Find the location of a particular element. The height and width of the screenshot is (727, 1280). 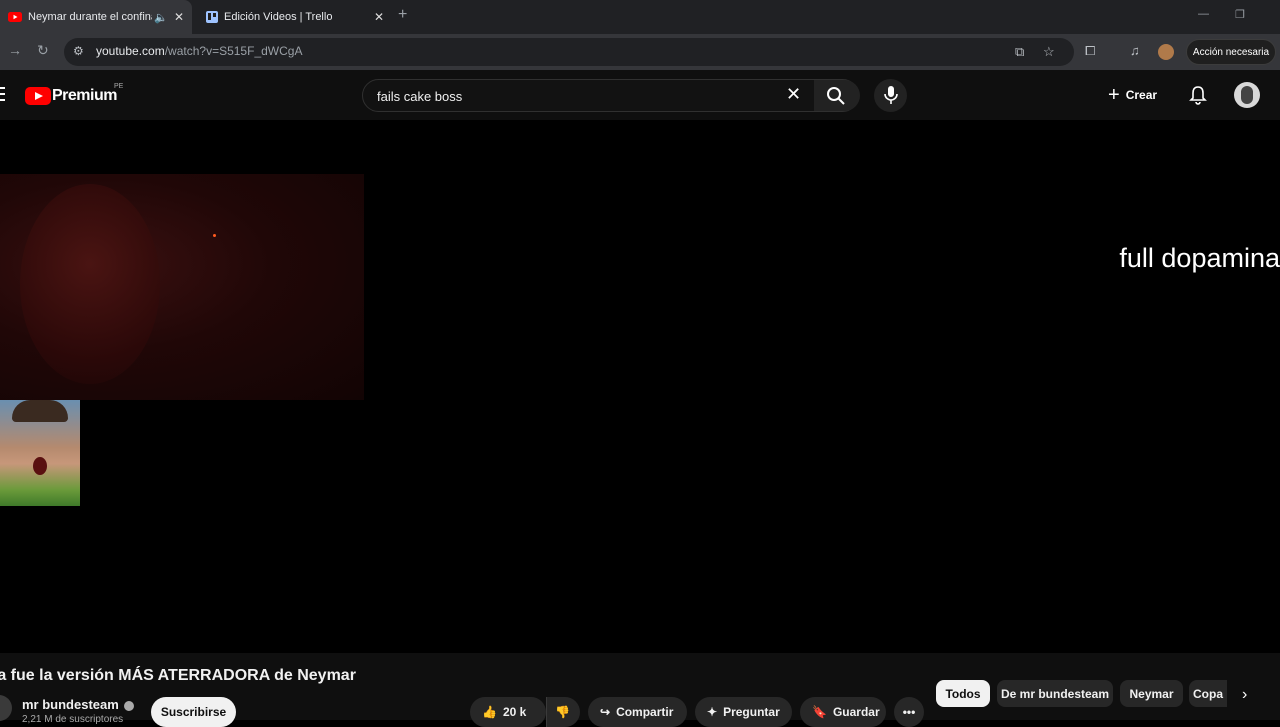

address-bar: ⚙ youtube.com/watch?v=S515F_dWCgA ⧉ ☆ is located at coordinates (569, 52).